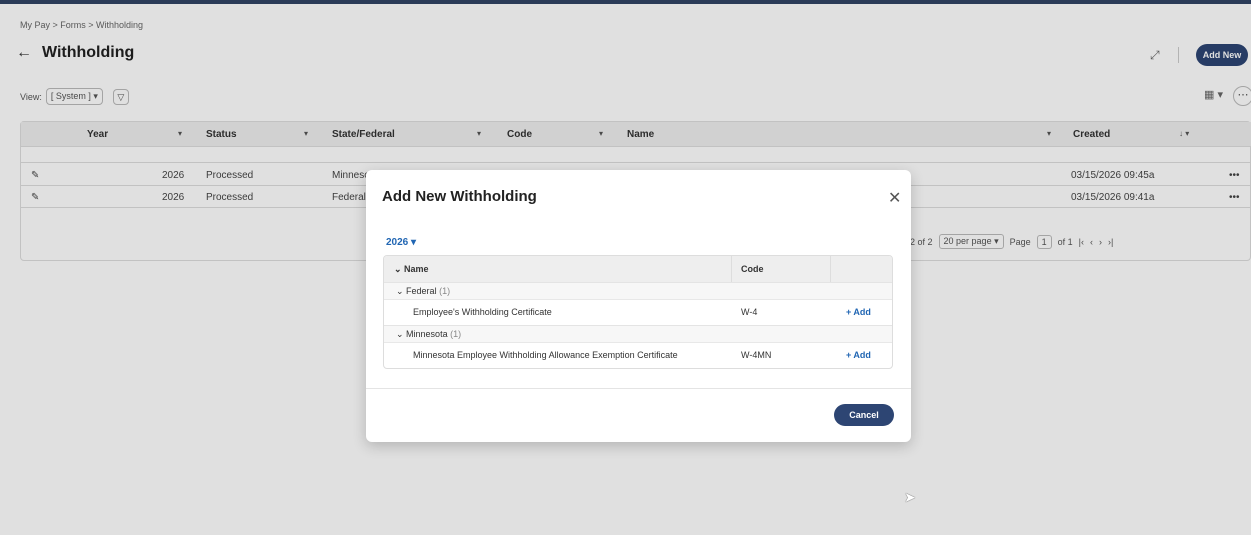  I want to click on group-name: Minnesota, so click(427, 334).